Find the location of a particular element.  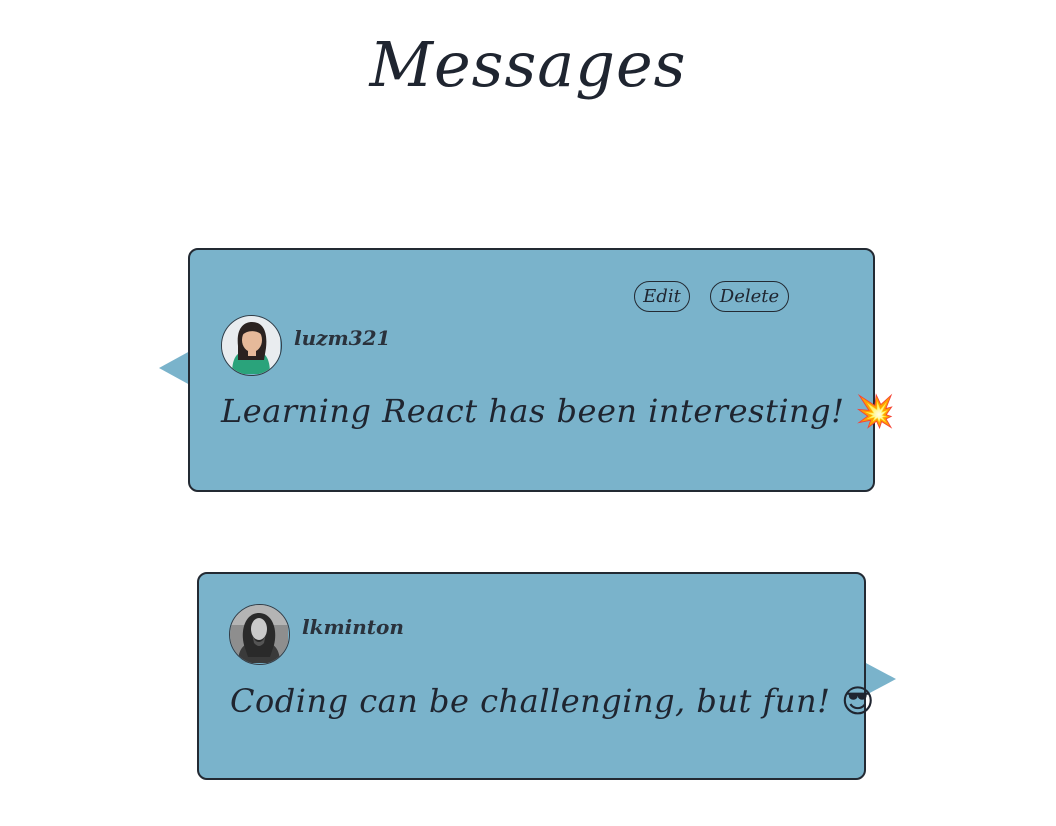

message-text: Coding can be challenging, but fun! 😎 is located at coordinates (552, 701).